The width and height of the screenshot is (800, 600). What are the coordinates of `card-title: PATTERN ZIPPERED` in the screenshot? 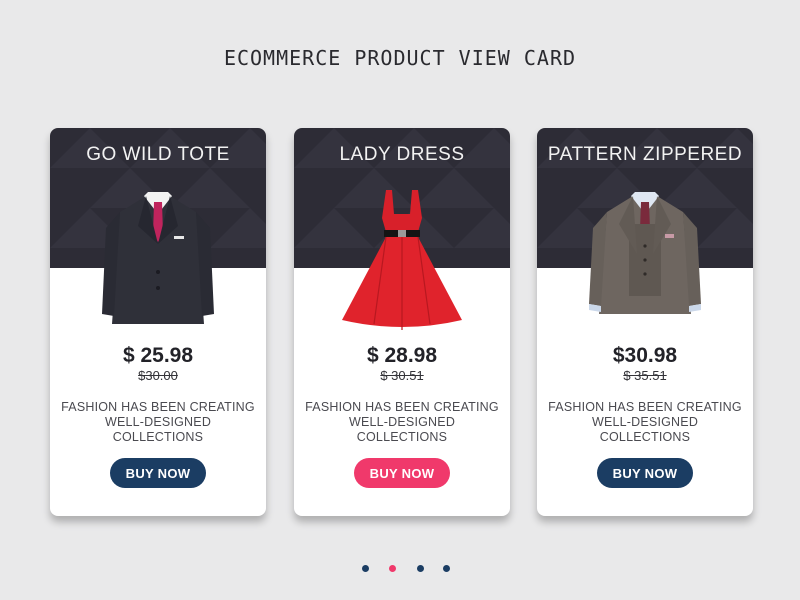 It's located at (645, 154).